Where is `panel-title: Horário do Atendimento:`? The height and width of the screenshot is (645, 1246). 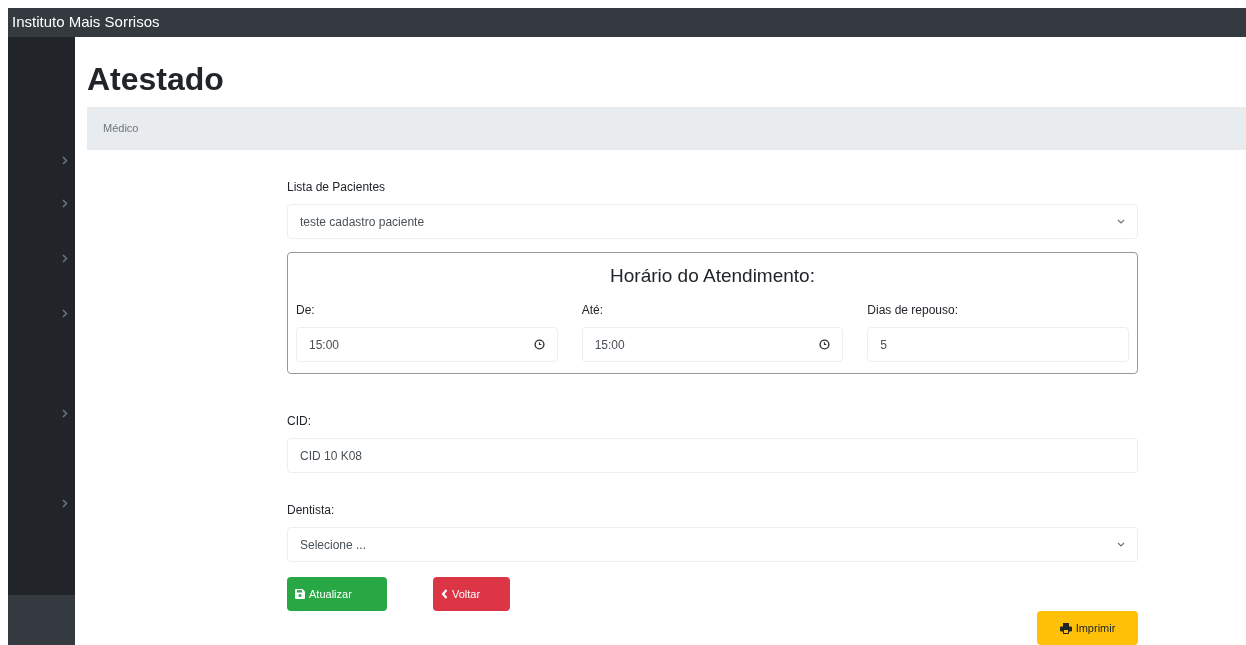 panel-title: Horário do Atendimento: is located at coordinates (712, 276).